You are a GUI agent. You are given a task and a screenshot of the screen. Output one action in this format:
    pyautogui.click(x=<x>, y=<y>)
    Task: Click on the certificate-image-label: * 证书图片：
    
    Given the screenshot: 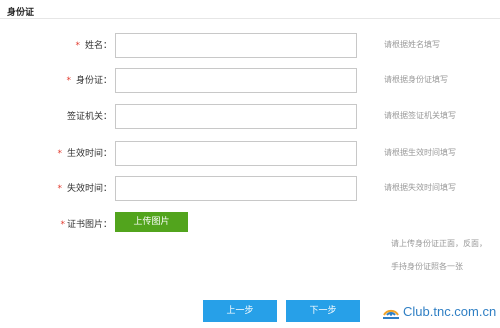 What is the action you would take?
    pyautogui.click(x=86, y=223)
    